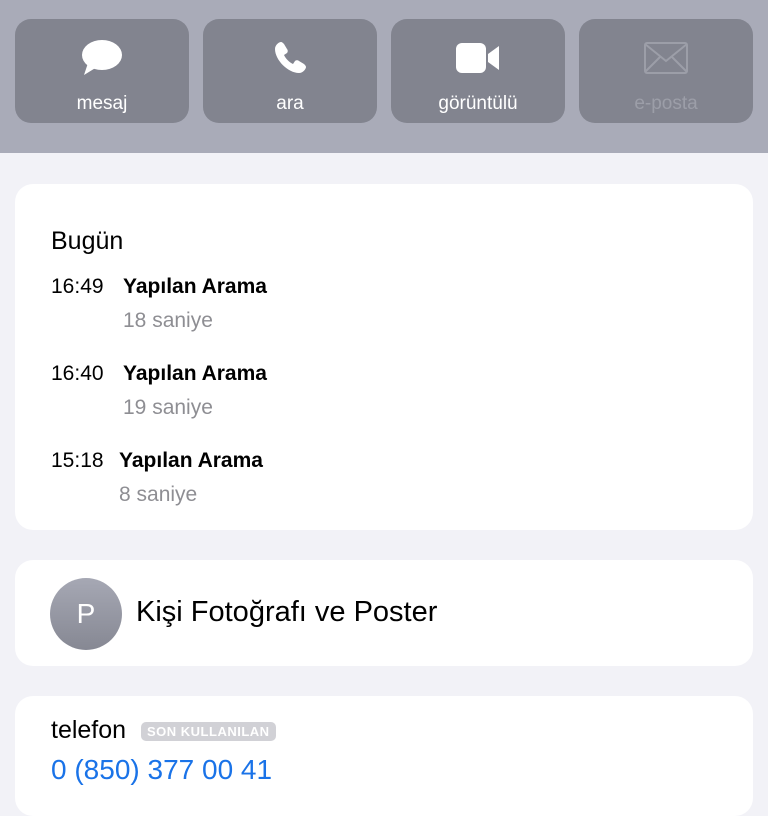 This screenshot has width=768, height=816. Describe the element at coordinates (168, 407) in the screenshot. I see `call-duration: 19 saniye` at that location.